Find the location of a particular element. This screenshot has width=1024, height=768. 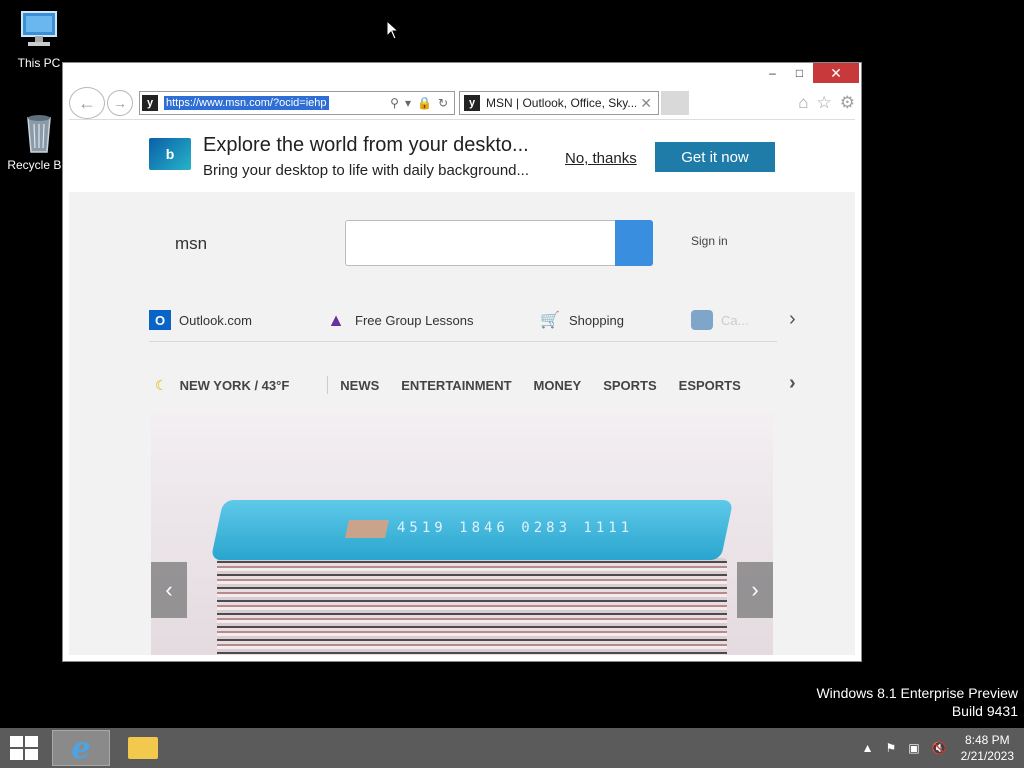

sign-in-link: Sign in is located at coordinates (709, 241).